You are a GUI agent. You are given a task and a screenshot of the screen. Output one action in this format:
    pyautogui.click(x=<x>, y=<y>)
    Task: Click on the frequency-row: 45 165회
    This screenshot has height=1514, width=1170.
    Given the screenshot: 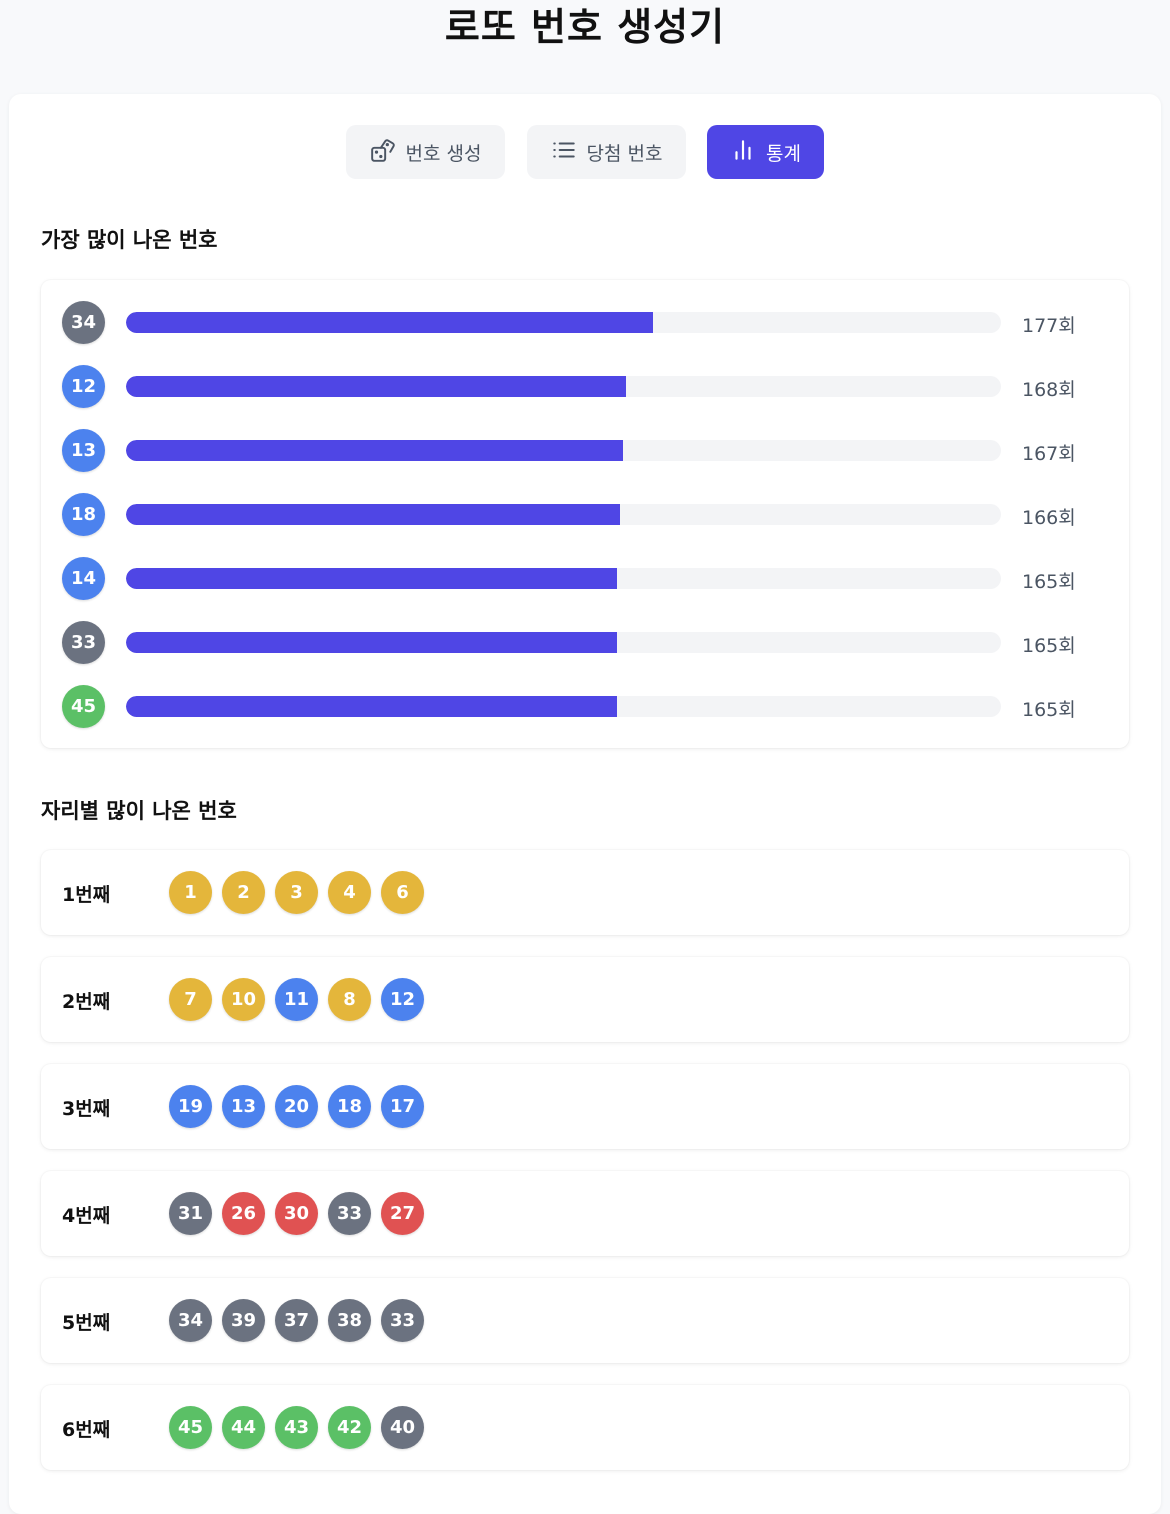 What is the action you would take?
    pyautogui.click(x=585, y=707)
    